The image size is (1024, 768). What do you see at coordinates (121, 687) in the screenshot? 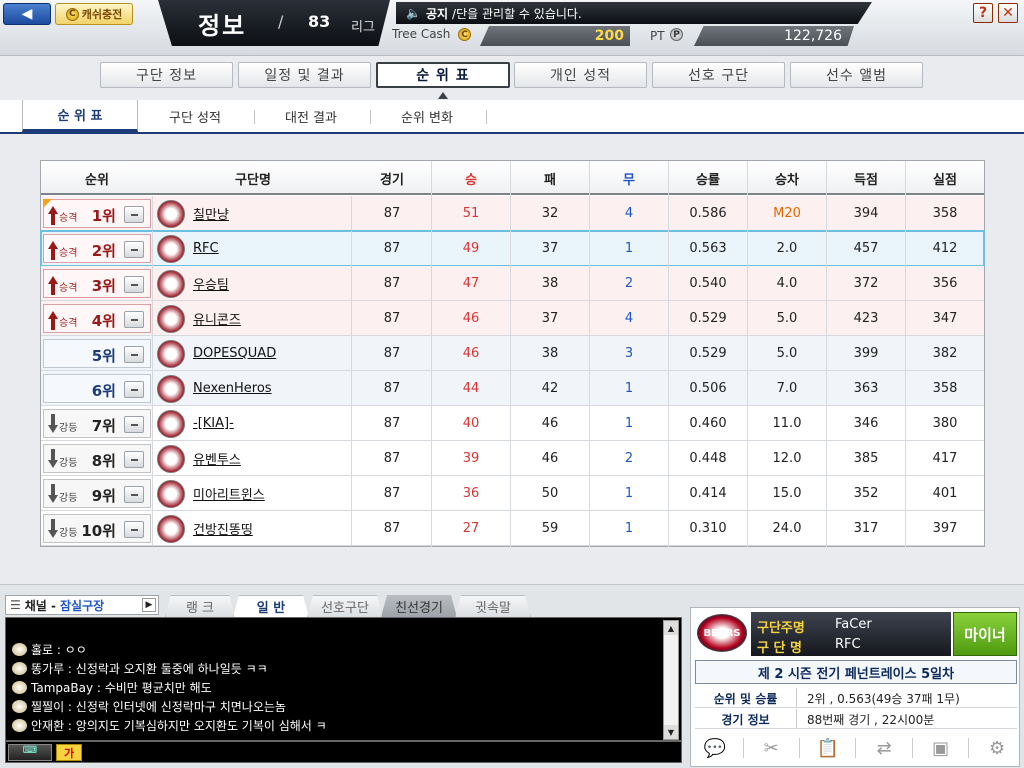
I see `chat-message-text: TampaBay : 수비만 평균치만 해도` at bounding box center [121, 687].